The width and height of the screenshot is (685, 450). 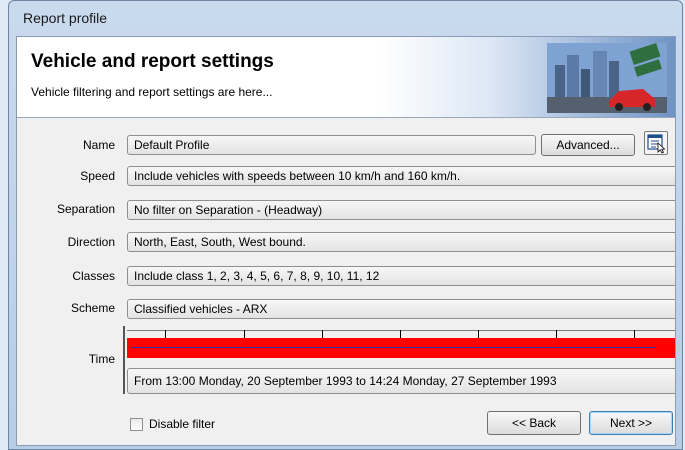 I want to click on time-label: Time, so click(x=101, y=359).